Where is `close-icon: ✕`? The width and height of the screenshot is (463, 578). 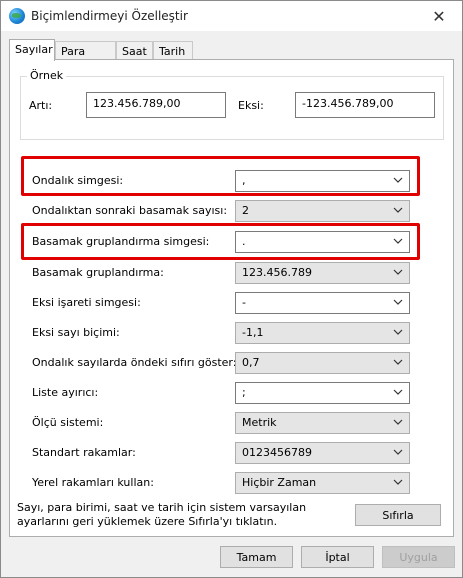 close-icon: ✕ is located at coordinates (439, 16).